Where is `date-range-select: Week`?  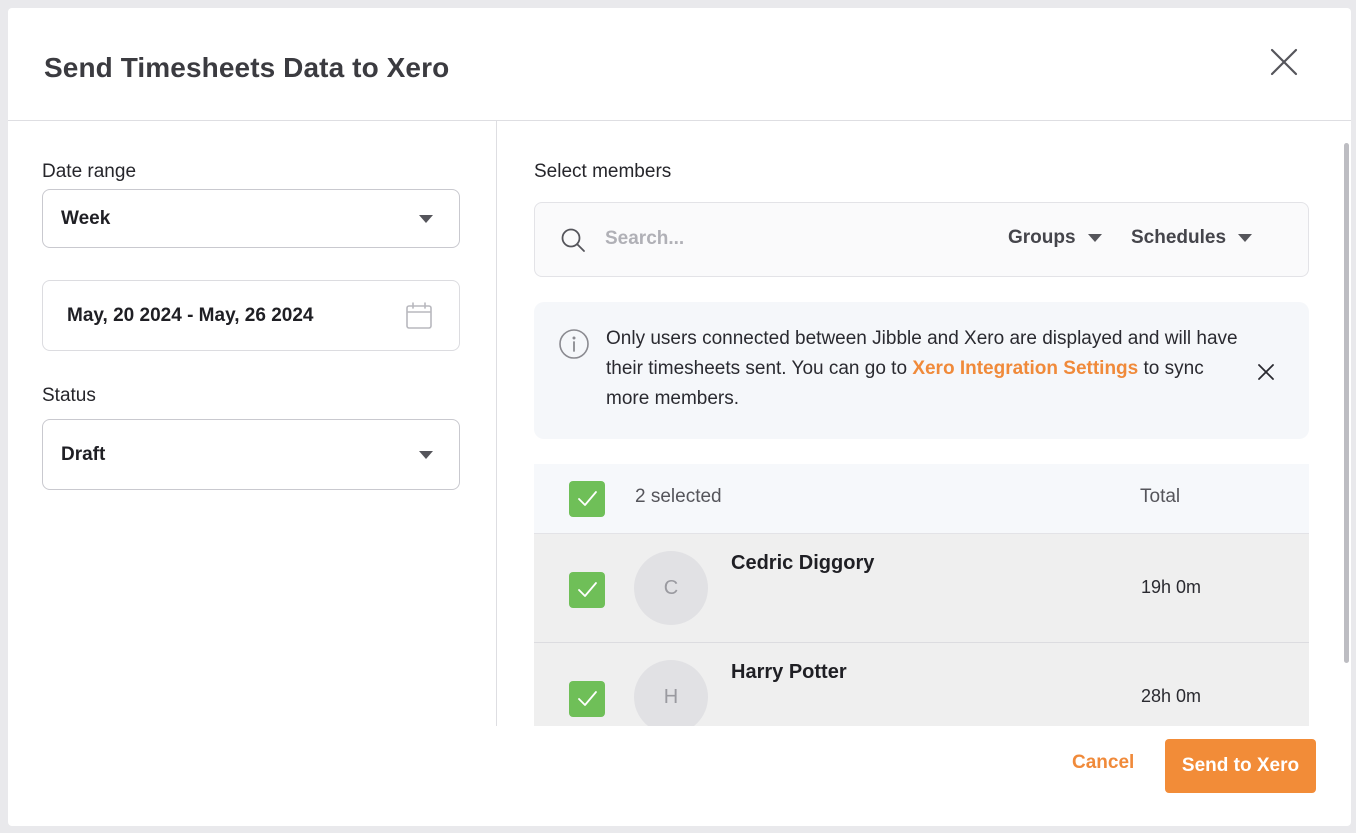
date-range-select: Week is located at coordinates (251, 218).